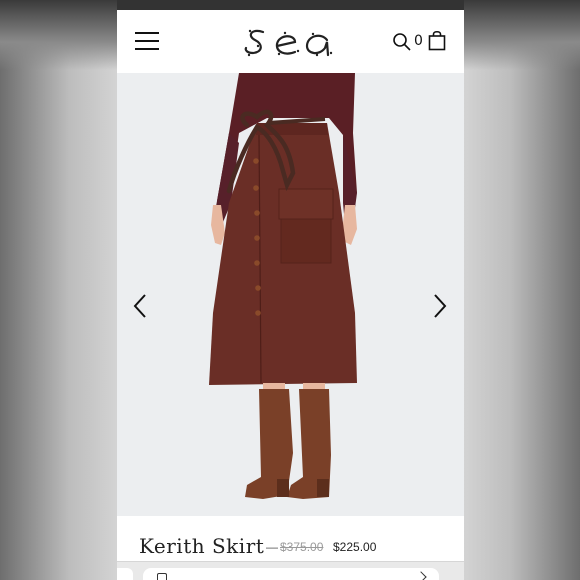 The height and width of the screenshot is (580, 580). What do you see at coordinates (439, 306) in the screenshot?
I see `chevron-right-icon` at bounding box center [439, 306].